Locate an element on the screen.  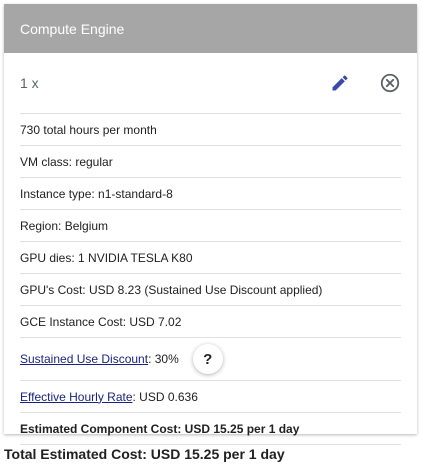
quantity-row: 1 x is located at coordinates (210, 83).